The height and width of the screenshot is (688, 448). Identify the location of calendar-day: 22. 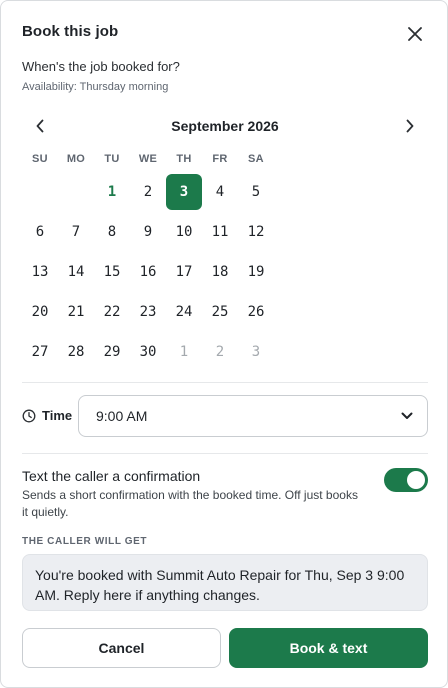
(112, 312).